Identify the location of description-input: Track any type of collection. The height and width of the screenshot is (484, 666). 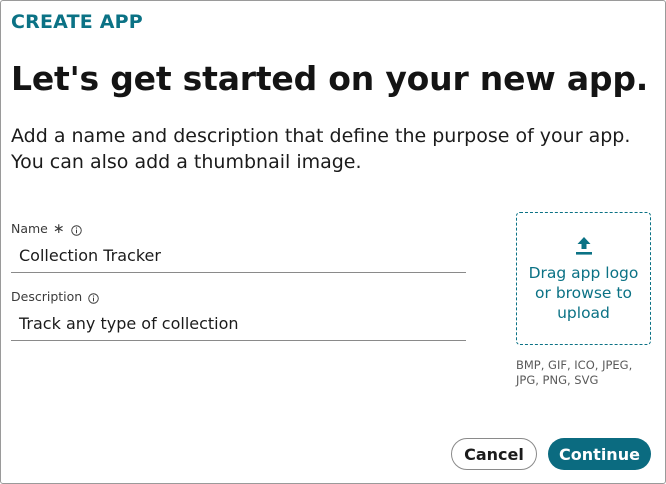
(238, 325).